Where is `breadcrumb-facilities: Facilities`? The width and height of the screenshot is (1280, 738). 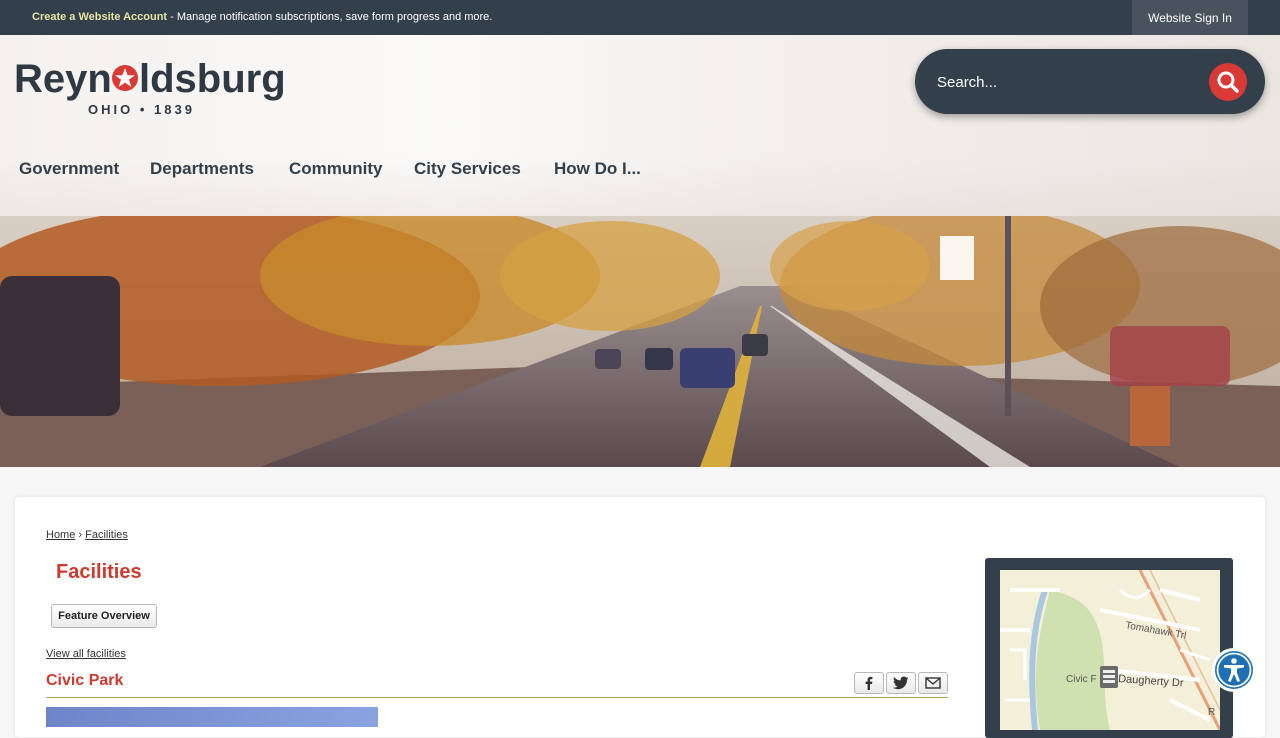 breadcrumb-facilities: Facilities is located at coordinates (106, 535).